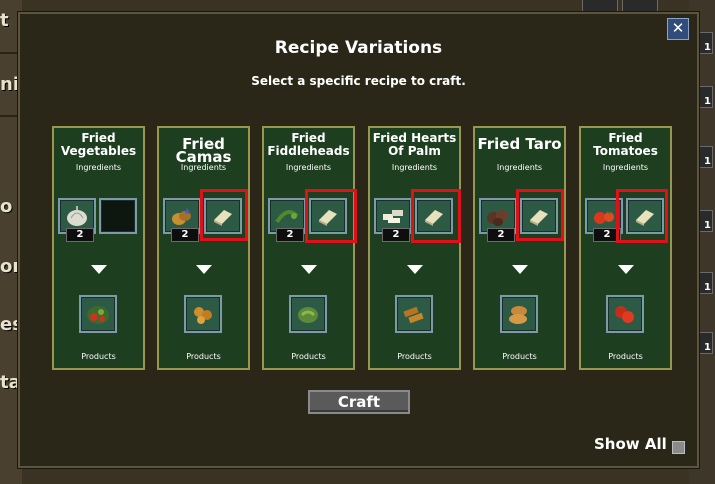 This screenshot has width=715, height=484. What do you see at coordinates (519, 144) in the screenshot?
I see `recipe-name: Fried Taro` at bounding box center [519, 144].